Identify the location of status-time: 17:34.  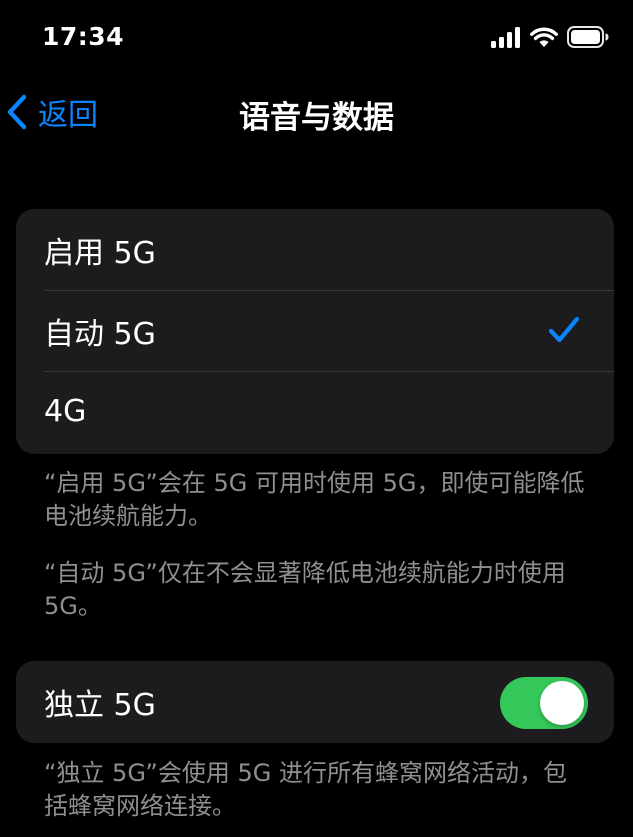
(83, 36).